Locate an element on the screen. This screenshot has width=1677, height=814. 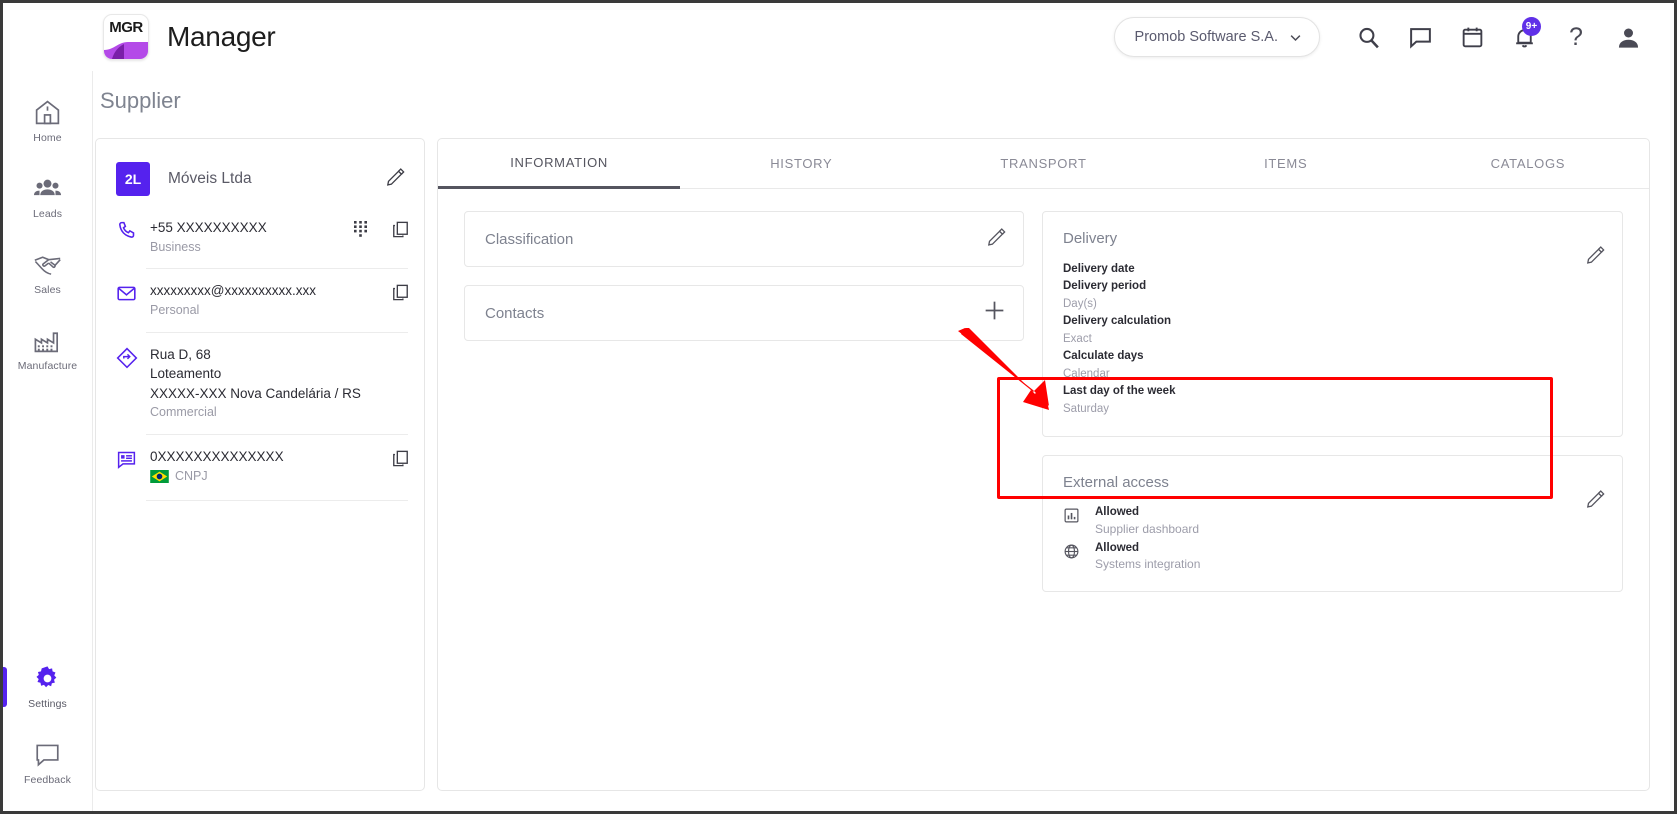
sidebar-item-label: Manufacture is located at coordinates (47, 366).